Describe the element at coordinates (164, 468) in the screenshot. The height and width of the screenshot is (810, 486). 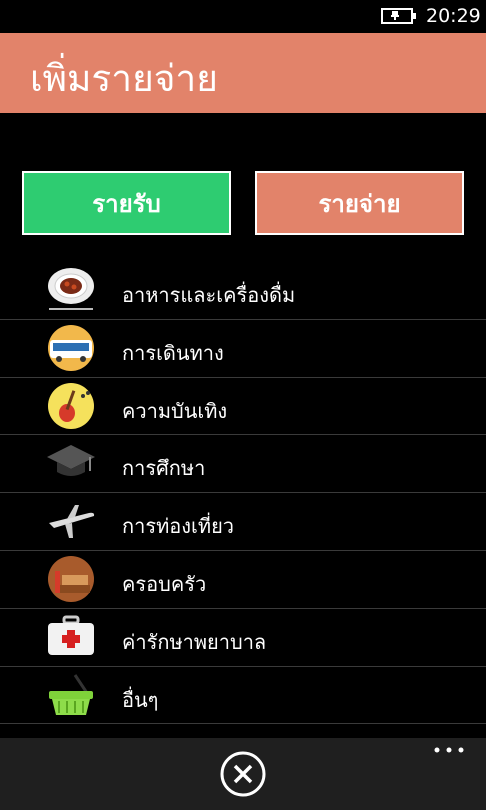
I see `category-label: การศึกษา` at that location.